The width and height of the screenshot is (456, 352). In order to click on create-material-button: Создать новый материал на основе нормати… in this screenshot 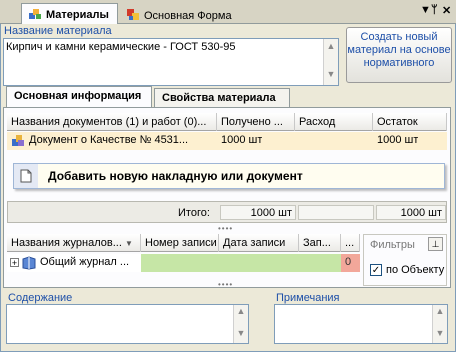, I will do `click(399, 55)`.